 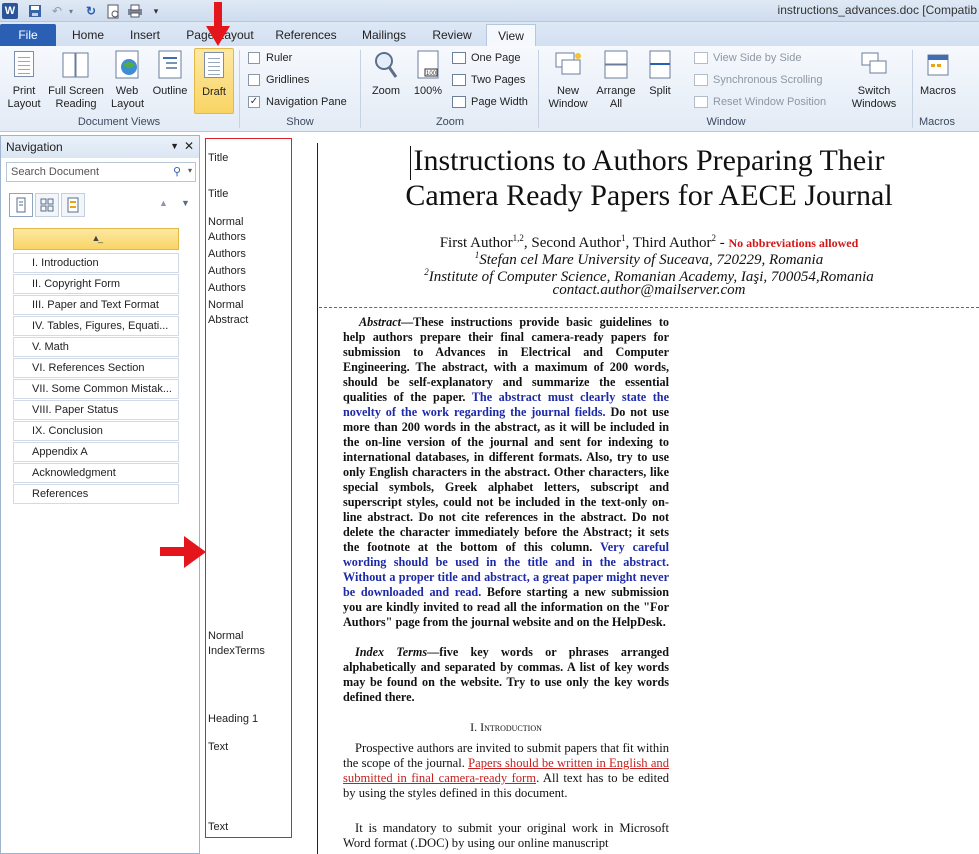 What do you see at coordinates (21, 205) in the screenshot?
I see `browse-headings-tab` at bounding box center [21, 205].